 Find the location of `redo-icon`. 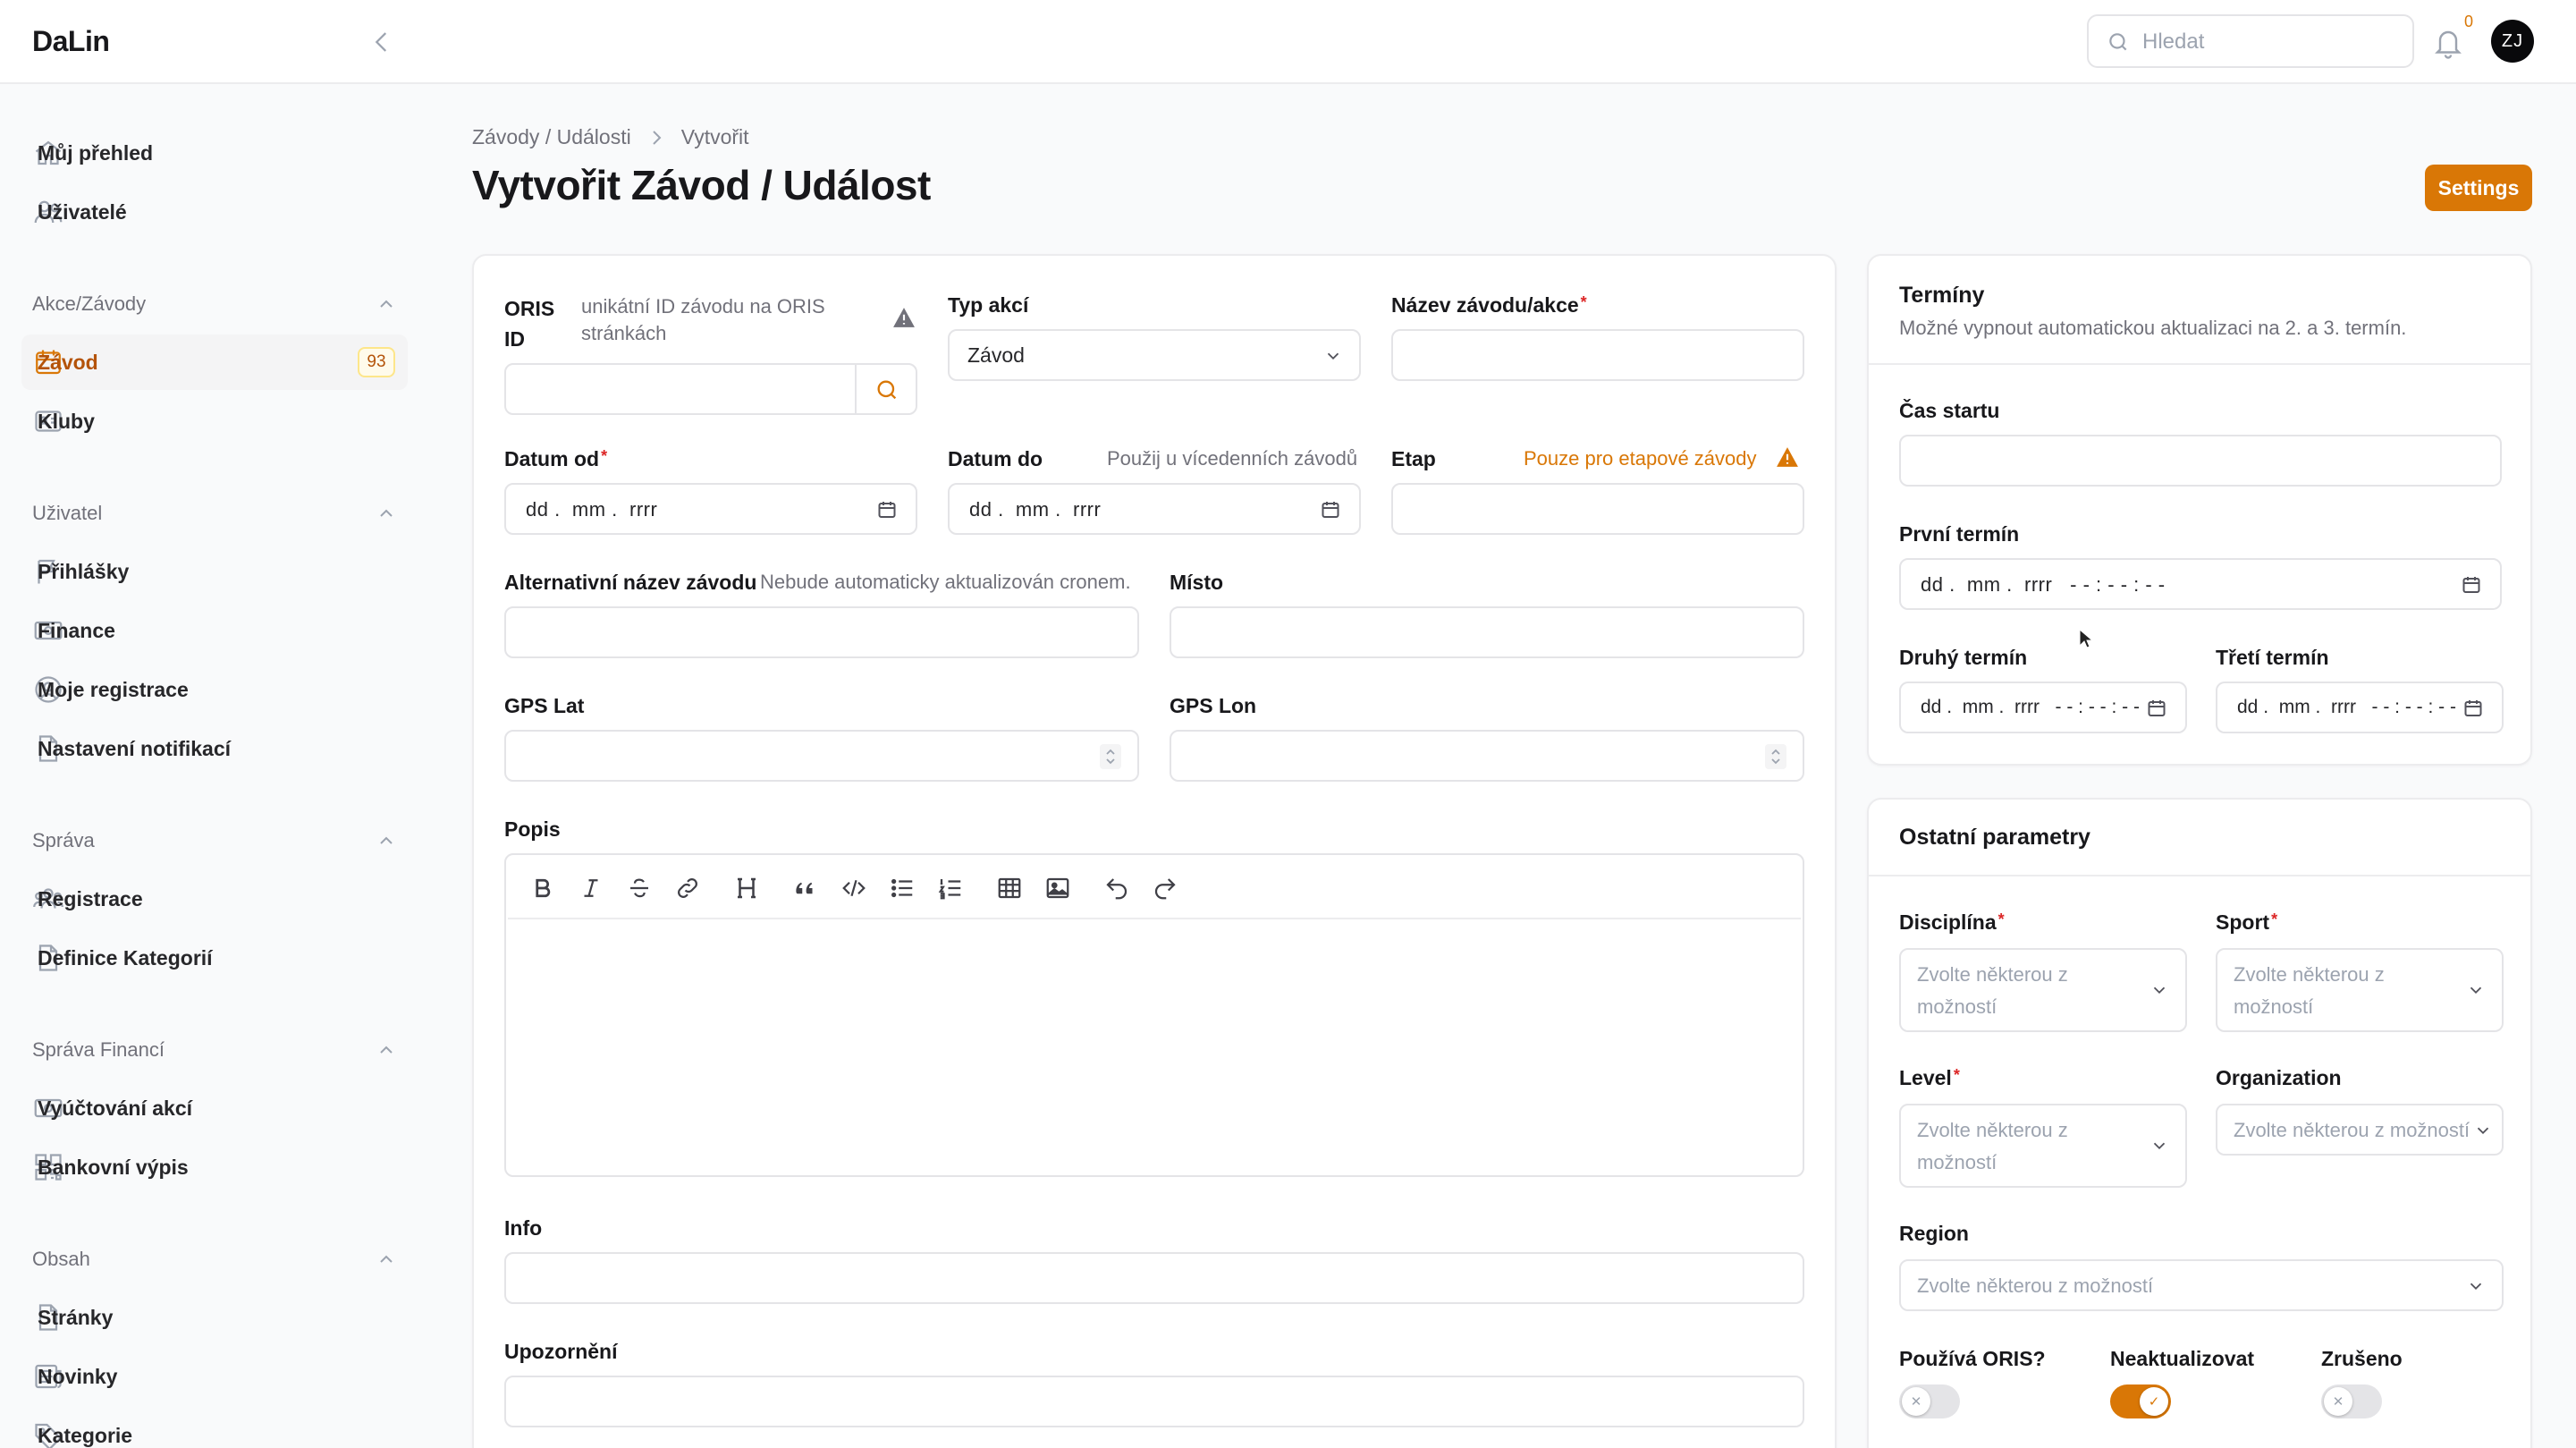

redo-icon is located at coordinates (1165, 888).